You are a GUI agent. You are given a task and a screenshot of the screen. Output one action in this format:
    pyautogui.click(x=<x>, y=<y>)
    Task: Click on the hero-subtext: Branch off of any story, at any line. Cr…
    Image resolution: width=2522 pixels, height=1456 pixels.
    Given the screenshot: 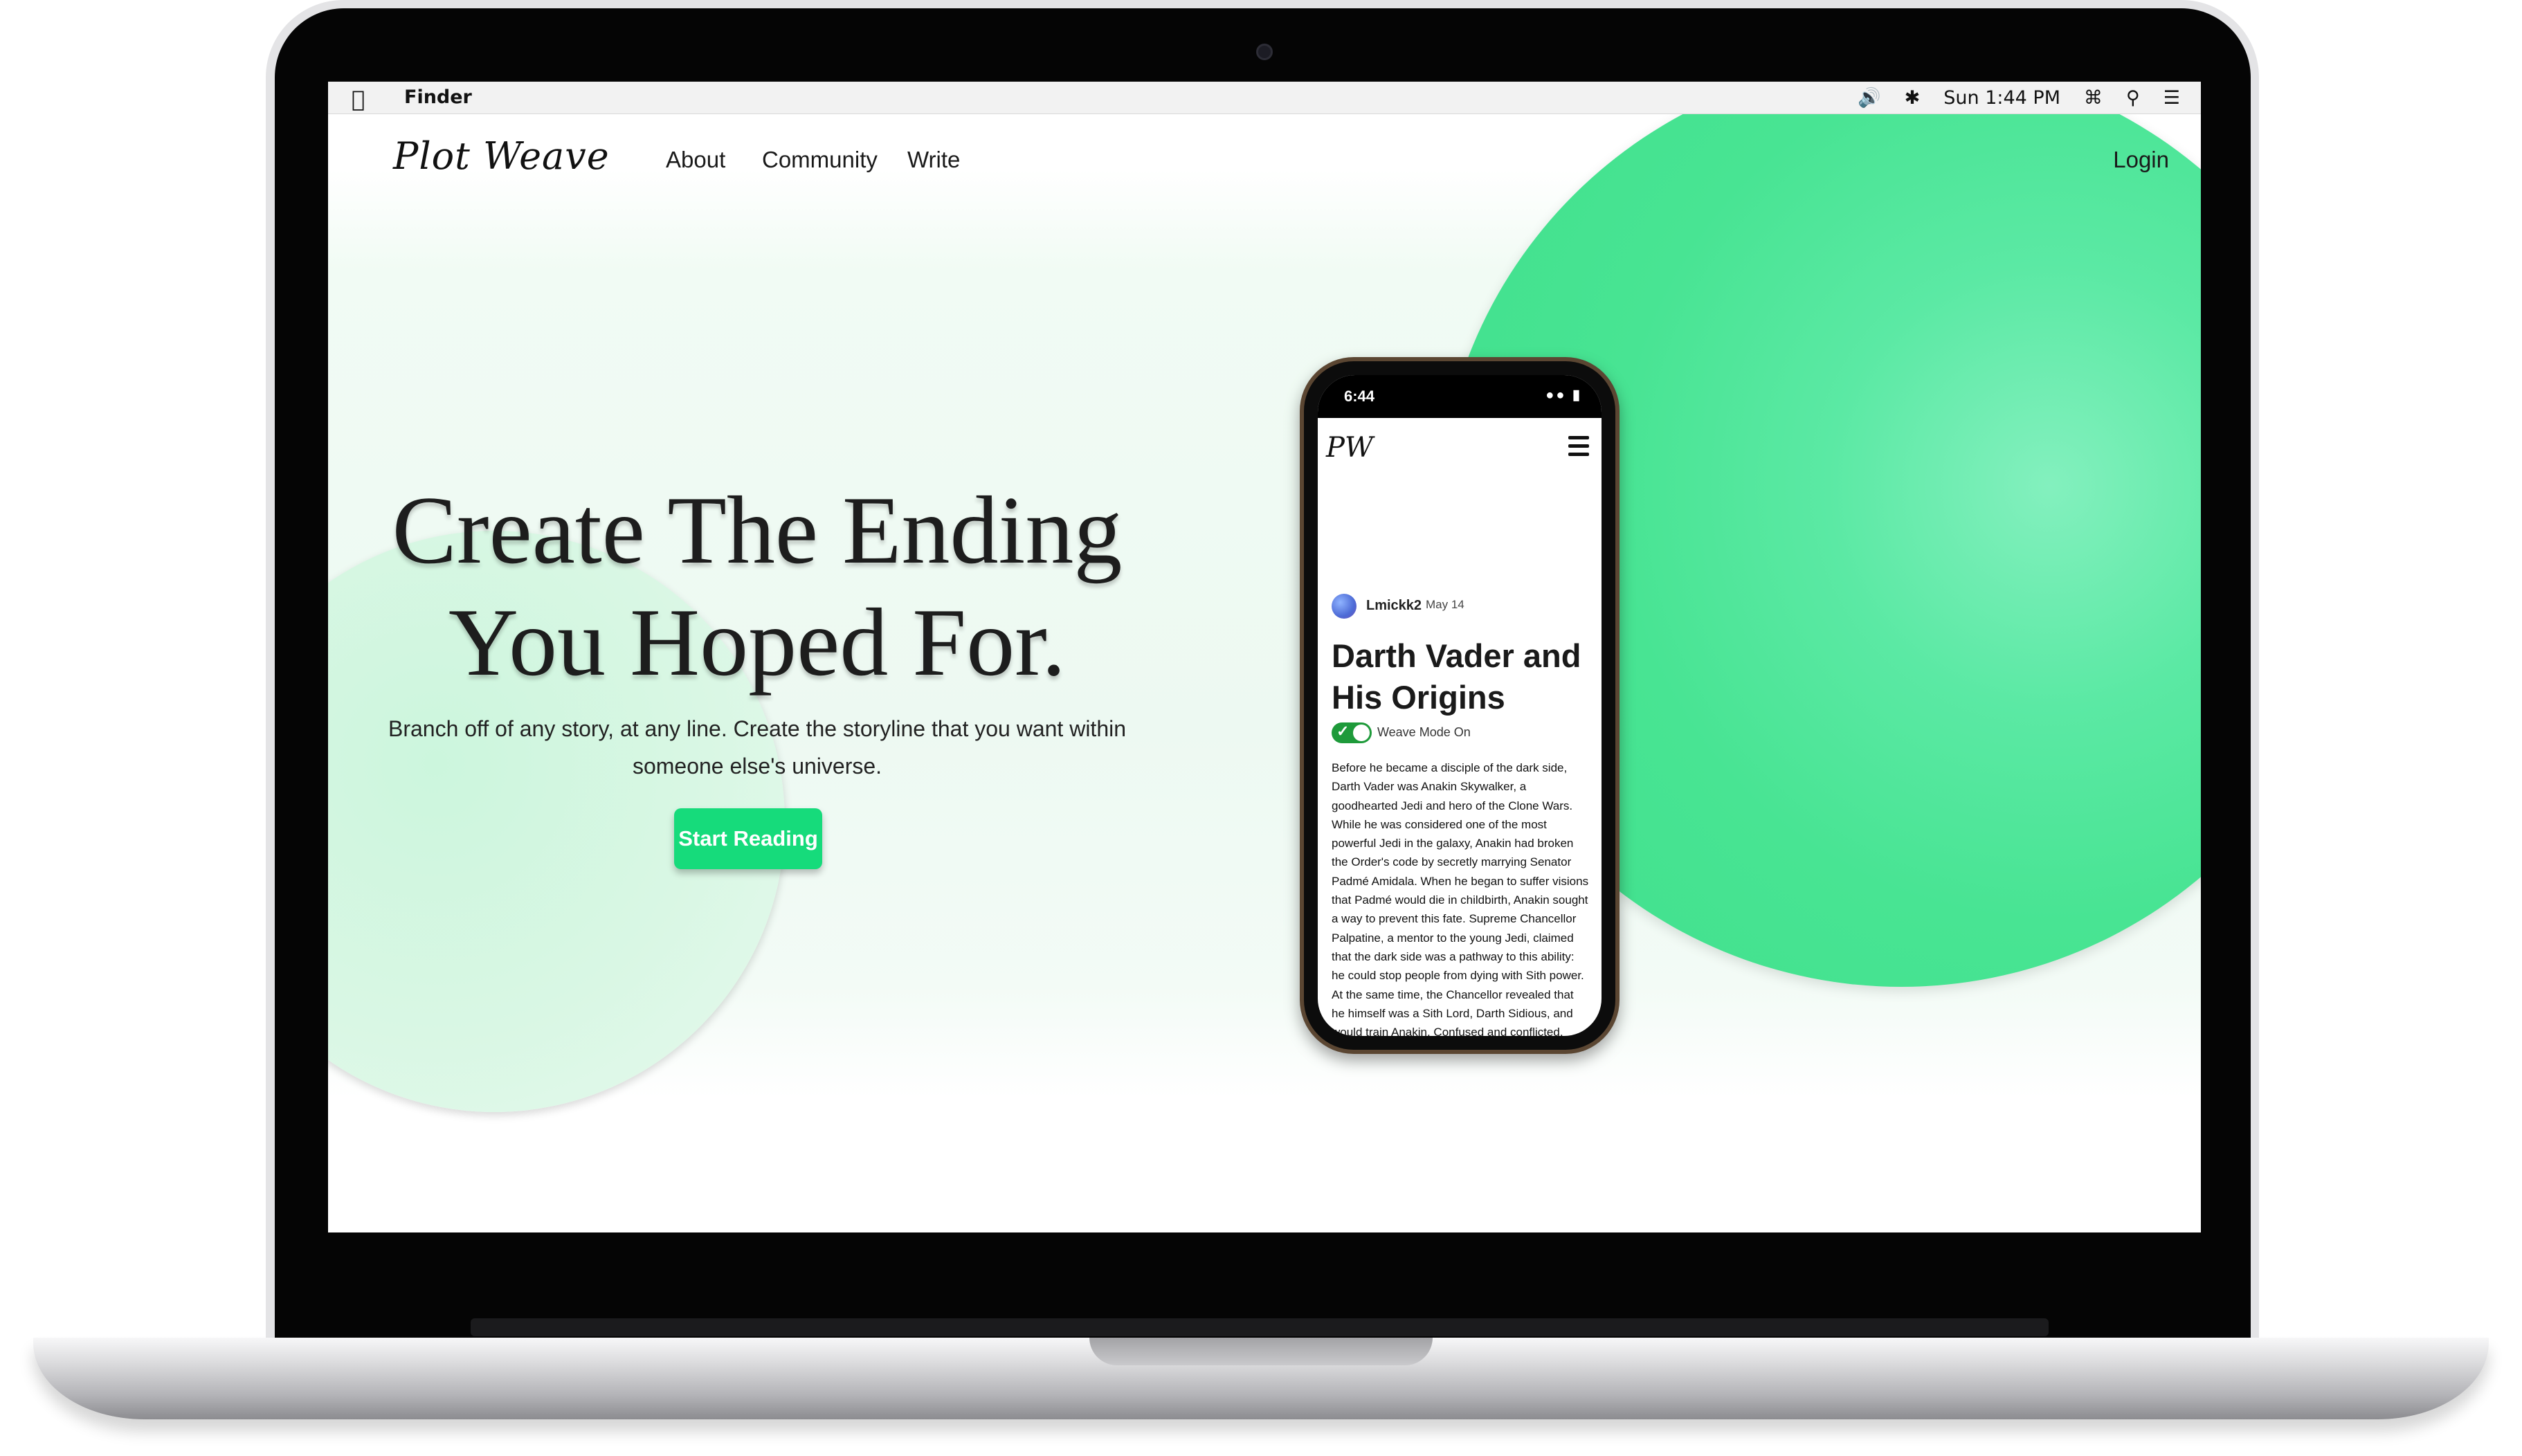 What is the action you would take?
    pyautogui.click(x=757, y=747)
    